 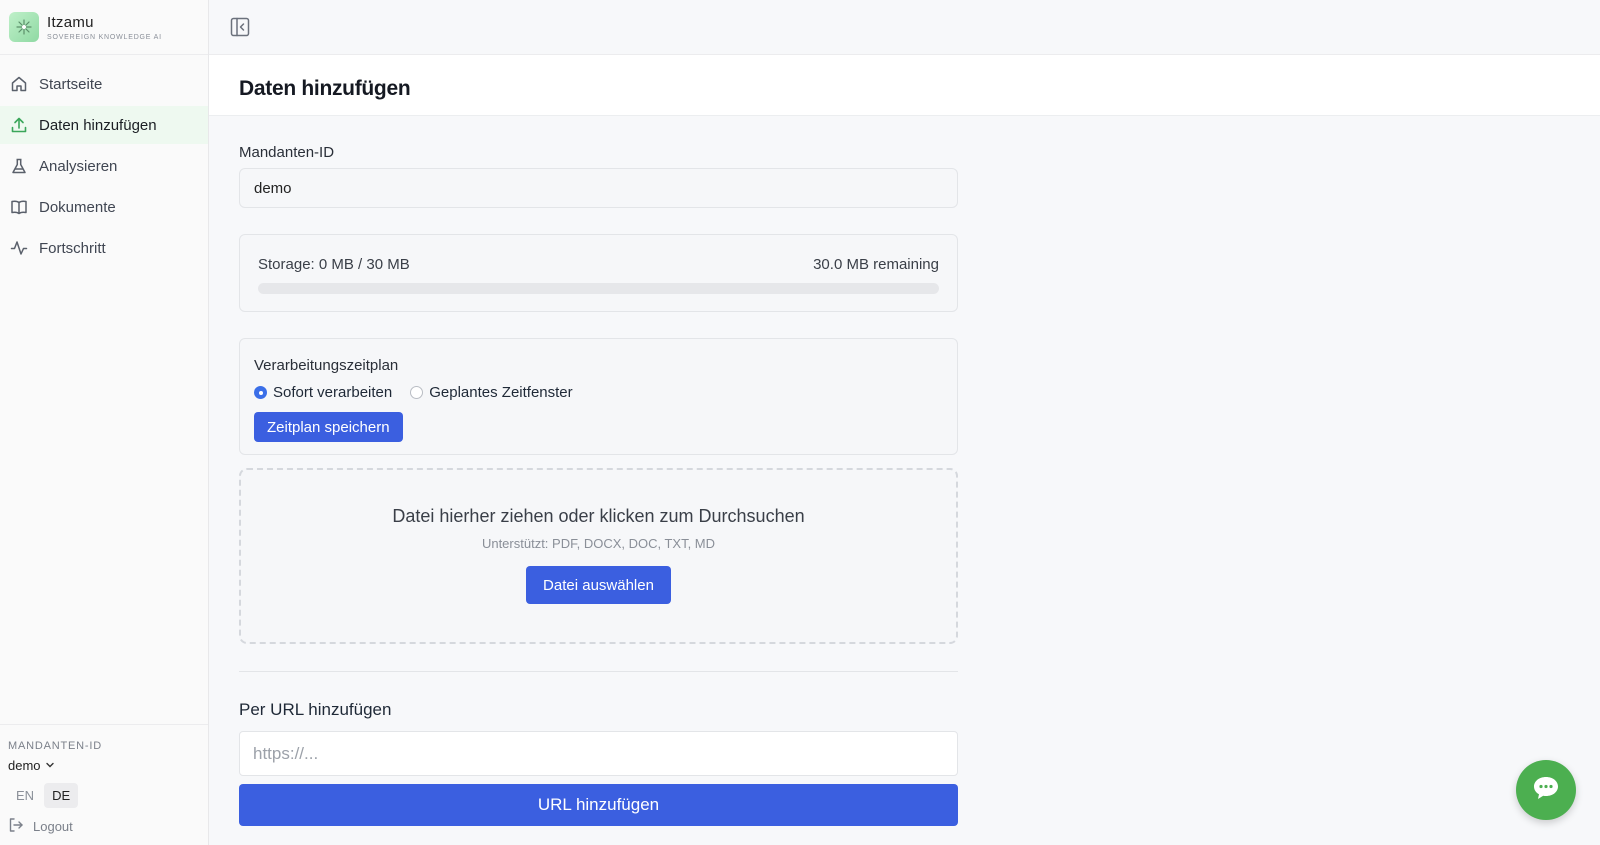 I want to click on language-en-button: EN, so click(x=25, y=795).